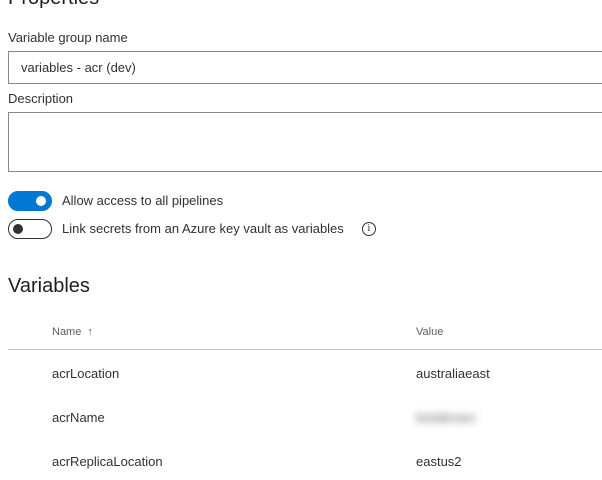 This screenshot has width=602, height=480. Describe the element at coordinates (90, 332) in the screenshot. I see `arrow-up-icon: ↑` at that location.